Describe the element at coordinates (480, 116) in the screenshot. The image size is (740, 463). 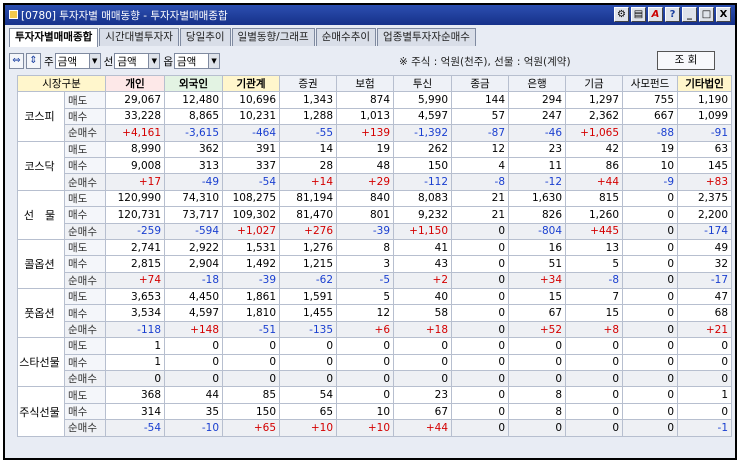
I see `cell-value: 57` at that location.